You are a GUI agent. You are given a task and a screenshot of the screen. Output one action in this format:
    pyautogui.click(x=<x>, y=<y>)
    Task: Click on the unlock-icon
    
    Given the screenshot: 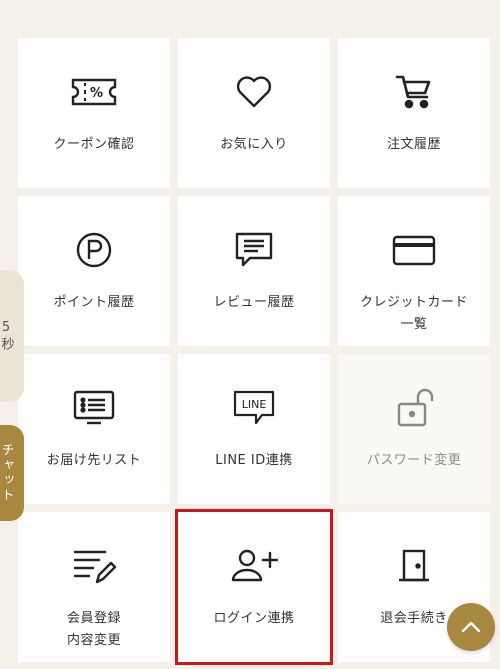 What is the action you would take?
    pyautogui.click(x=414, y=408)
    